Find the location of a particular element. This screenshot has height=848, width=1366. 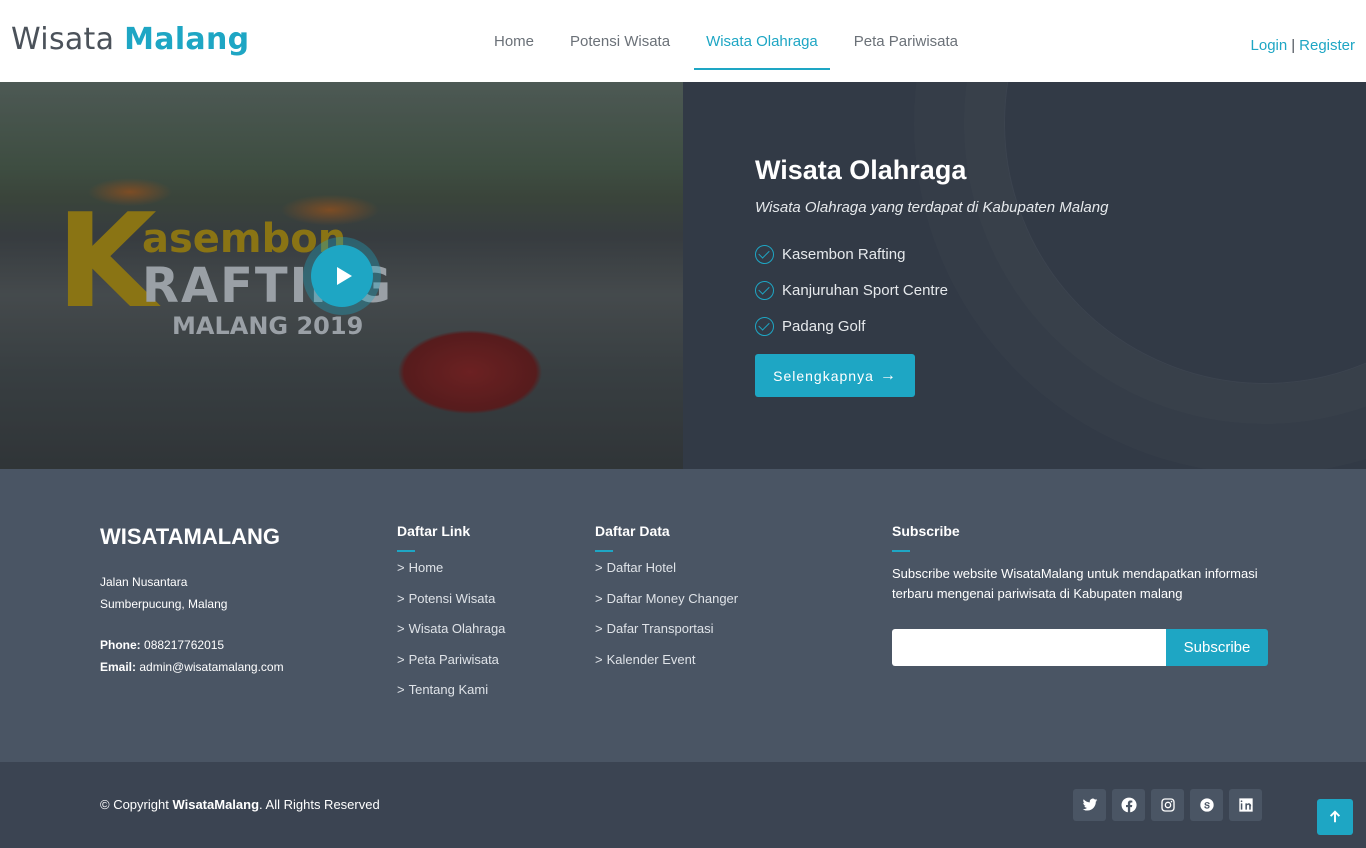

logo-accent-text: Malang is located at coordinates (187, 39).